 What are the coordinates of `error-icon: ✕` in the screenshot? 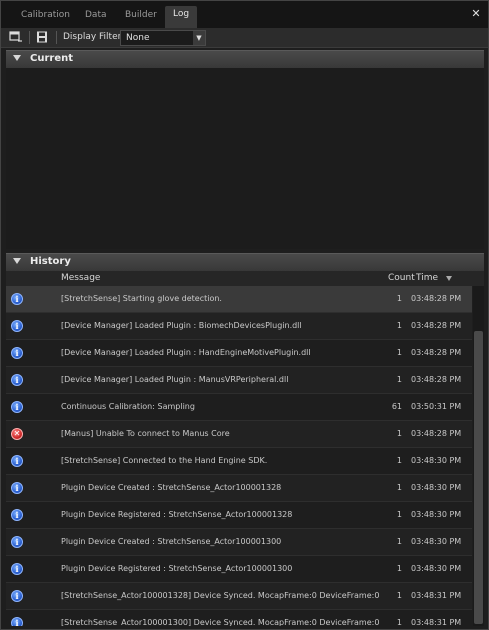 It's located at (17, 434).